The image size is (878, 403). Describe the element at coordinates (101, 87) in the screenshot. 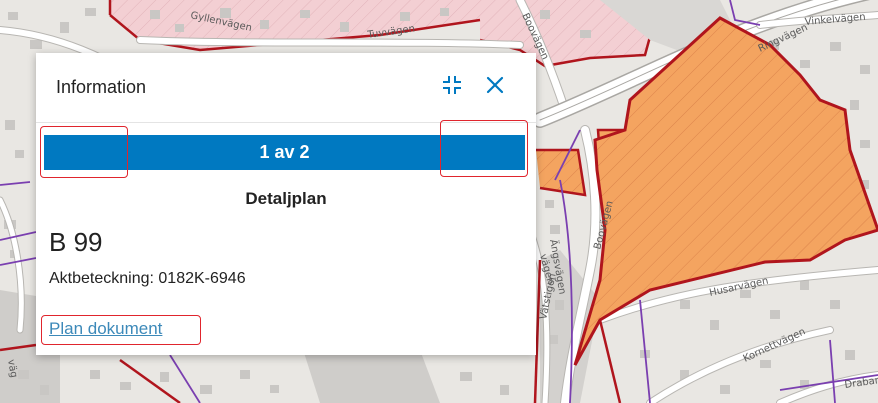

I see `popup-title: Information` at that location.